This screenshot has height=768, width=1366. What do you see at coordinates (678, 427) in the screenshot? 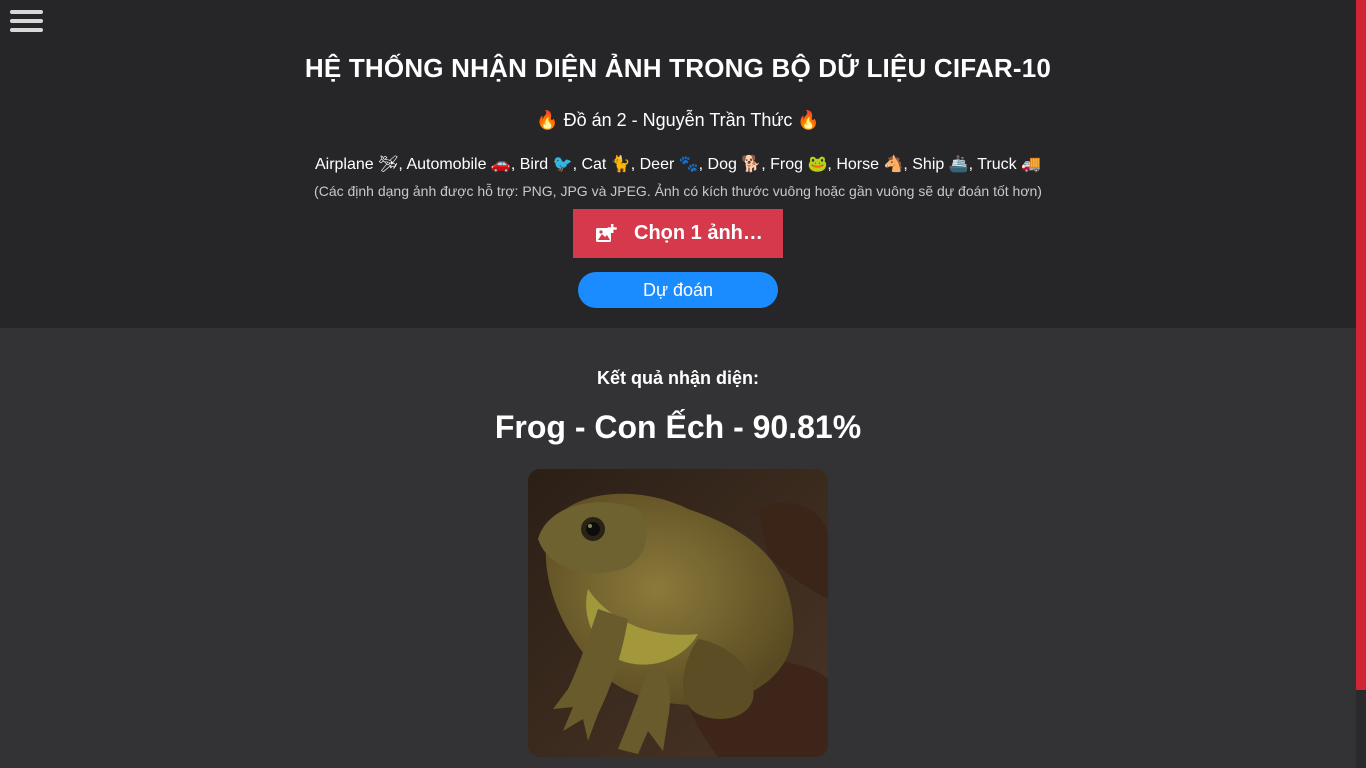
I see `prediction-result: Frog - Con Ếch - 90.81%` at bounding box center [678, 427].